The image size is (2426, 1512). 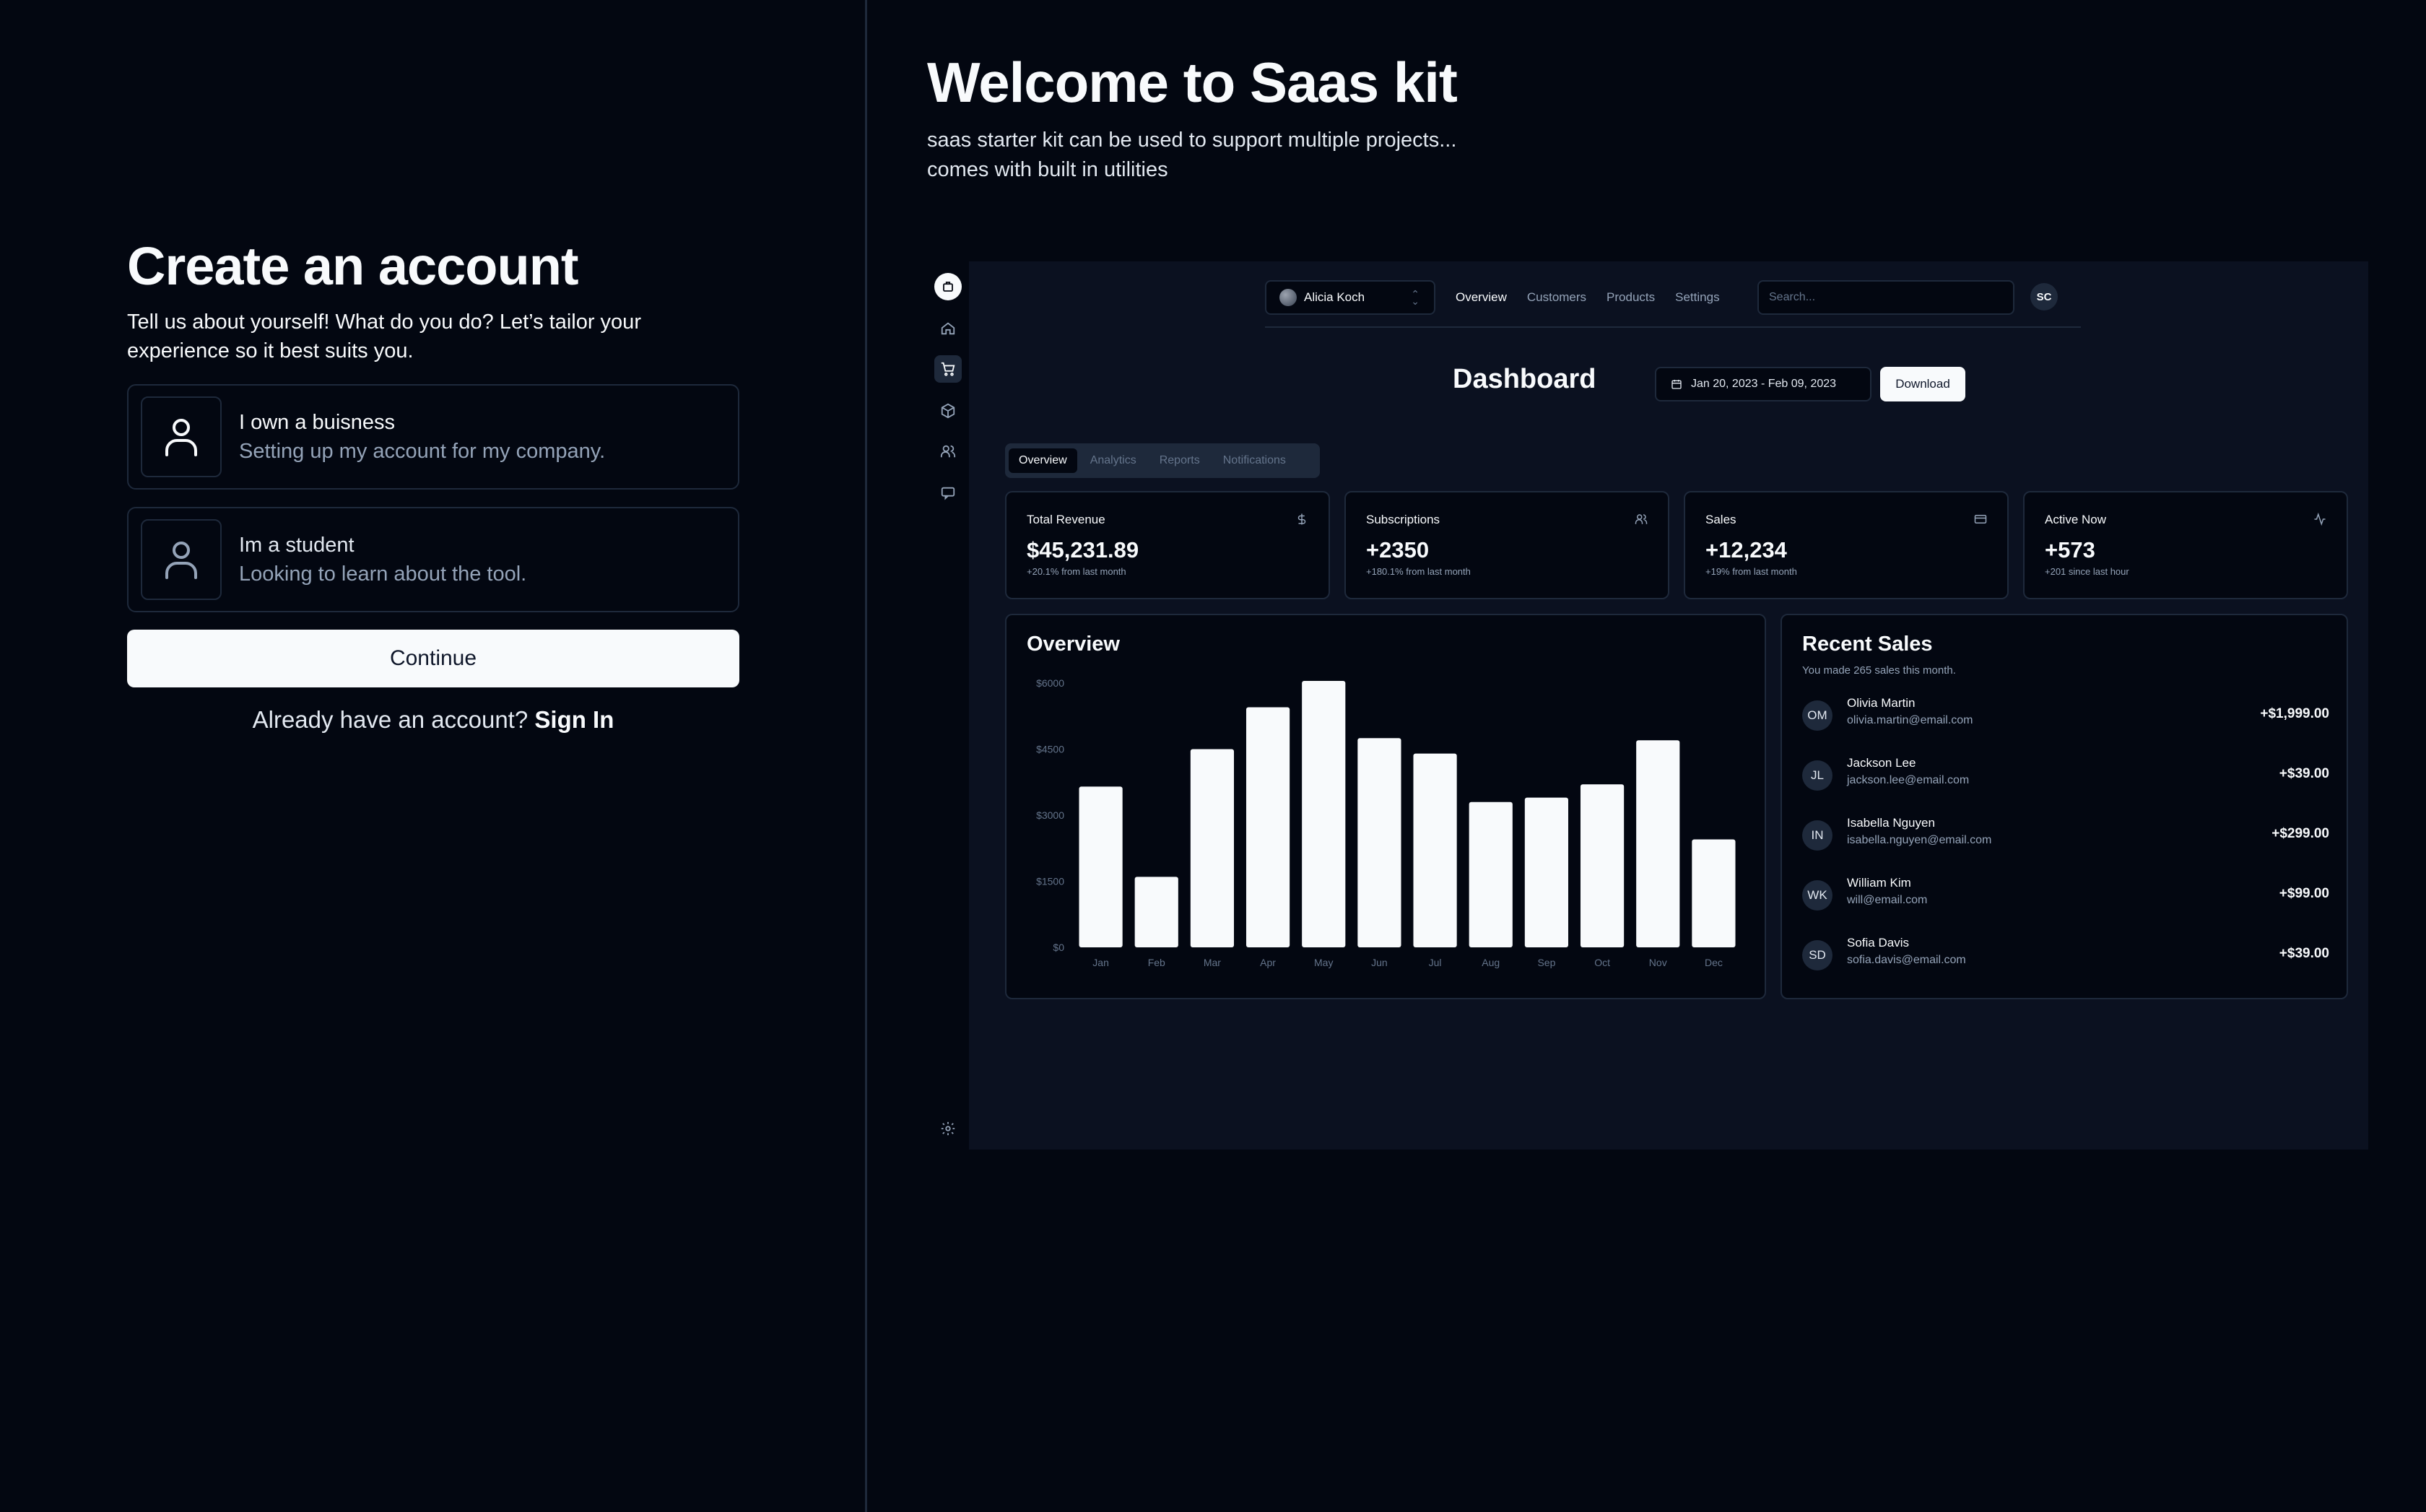 I want to click on bar-apr, so click(x=1267, y=827).